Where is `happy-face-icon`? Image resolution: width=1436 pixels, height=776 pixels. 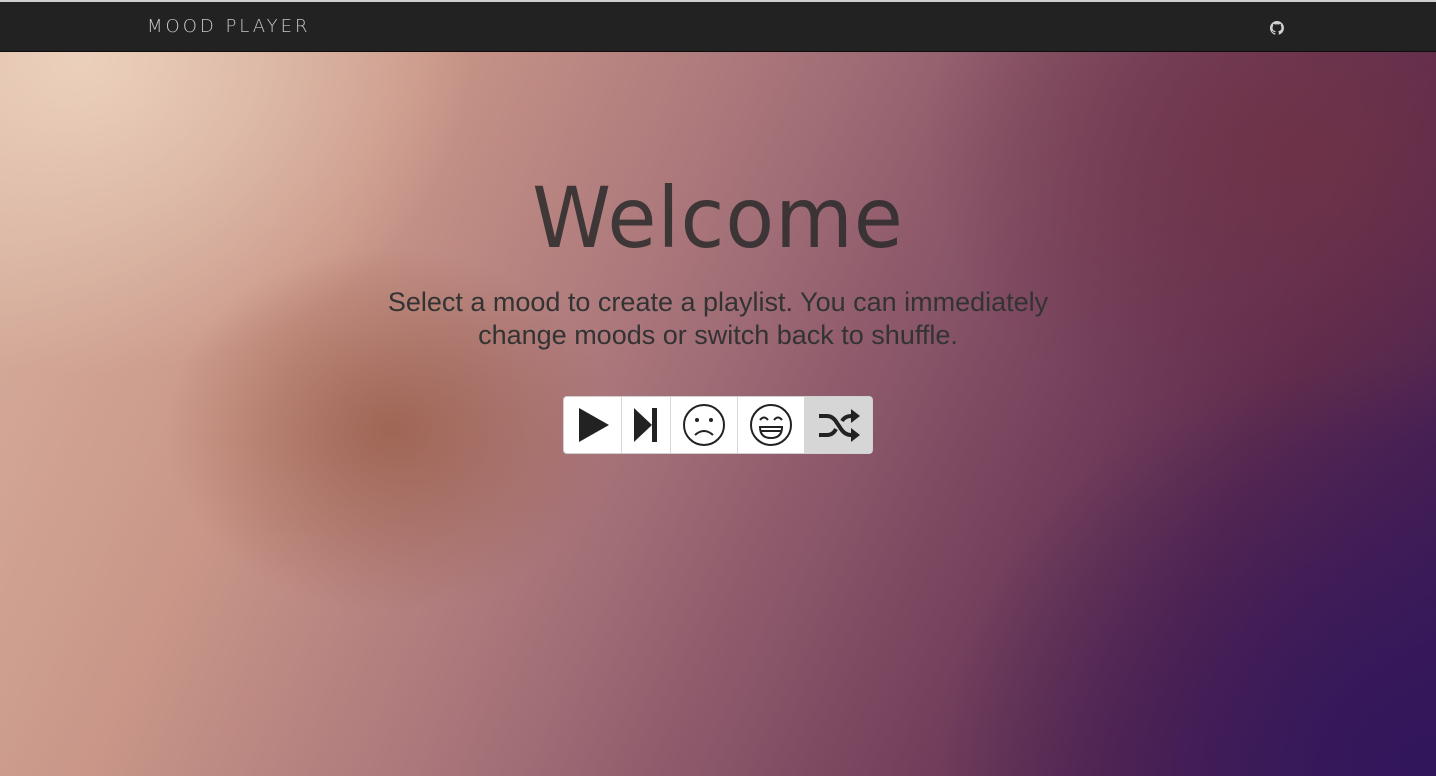 happy-face-icon is located at coordinates (771, 425).